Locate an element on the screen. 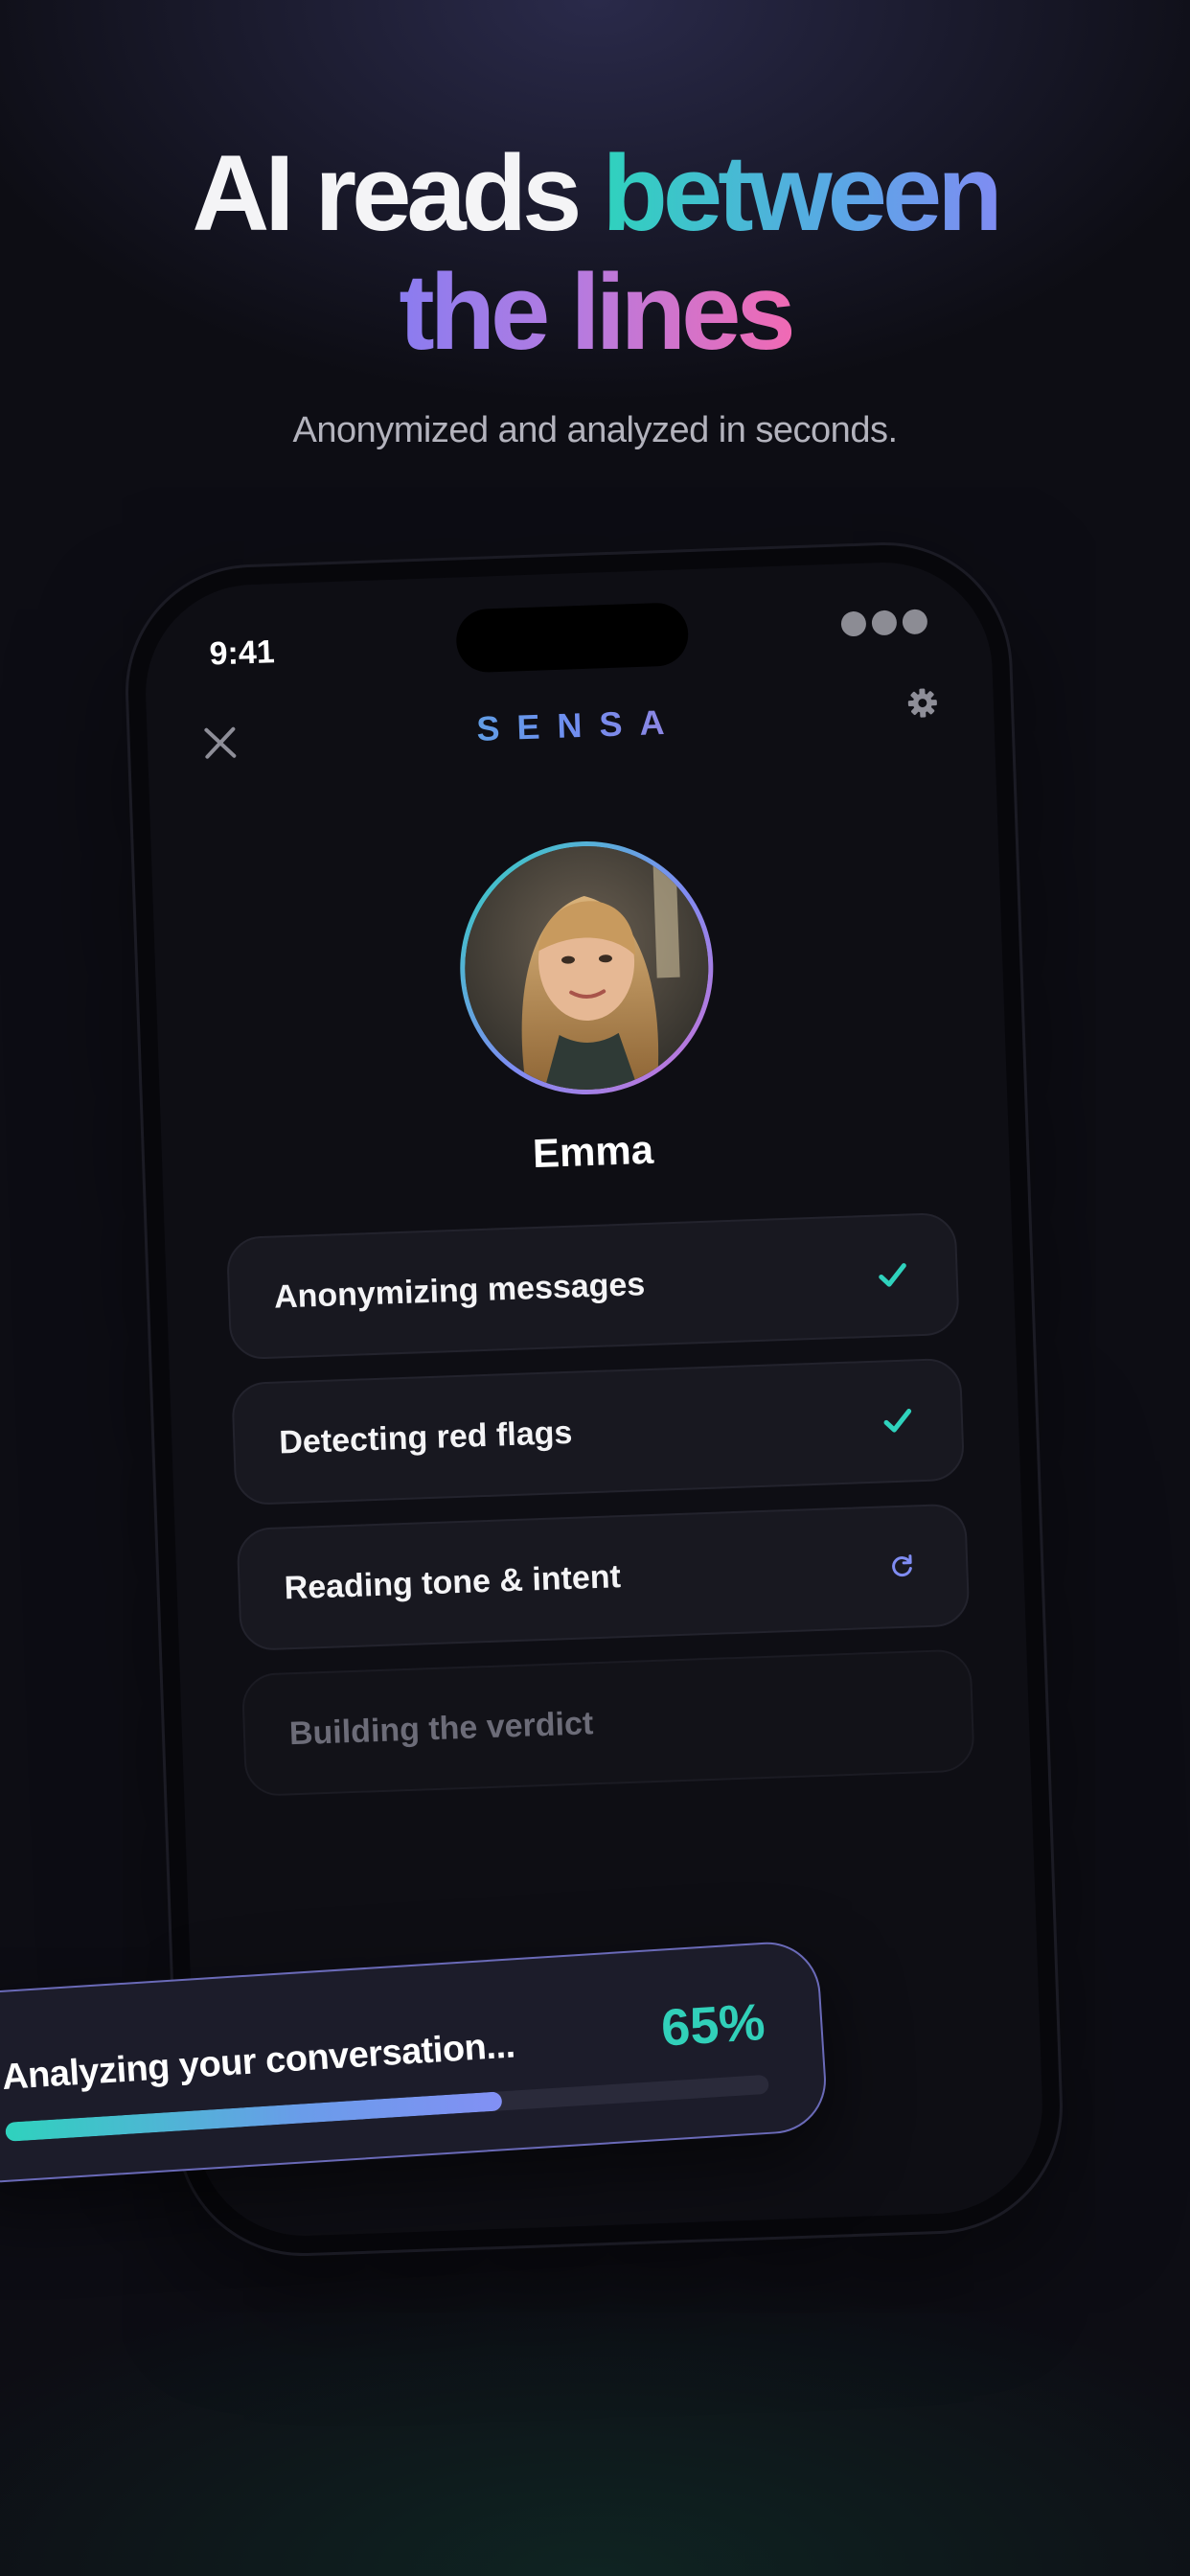 Image resolution: width=1190 pixels, height=2576 pixels. status-time: 9:41 is located at coordinates (242, 653).